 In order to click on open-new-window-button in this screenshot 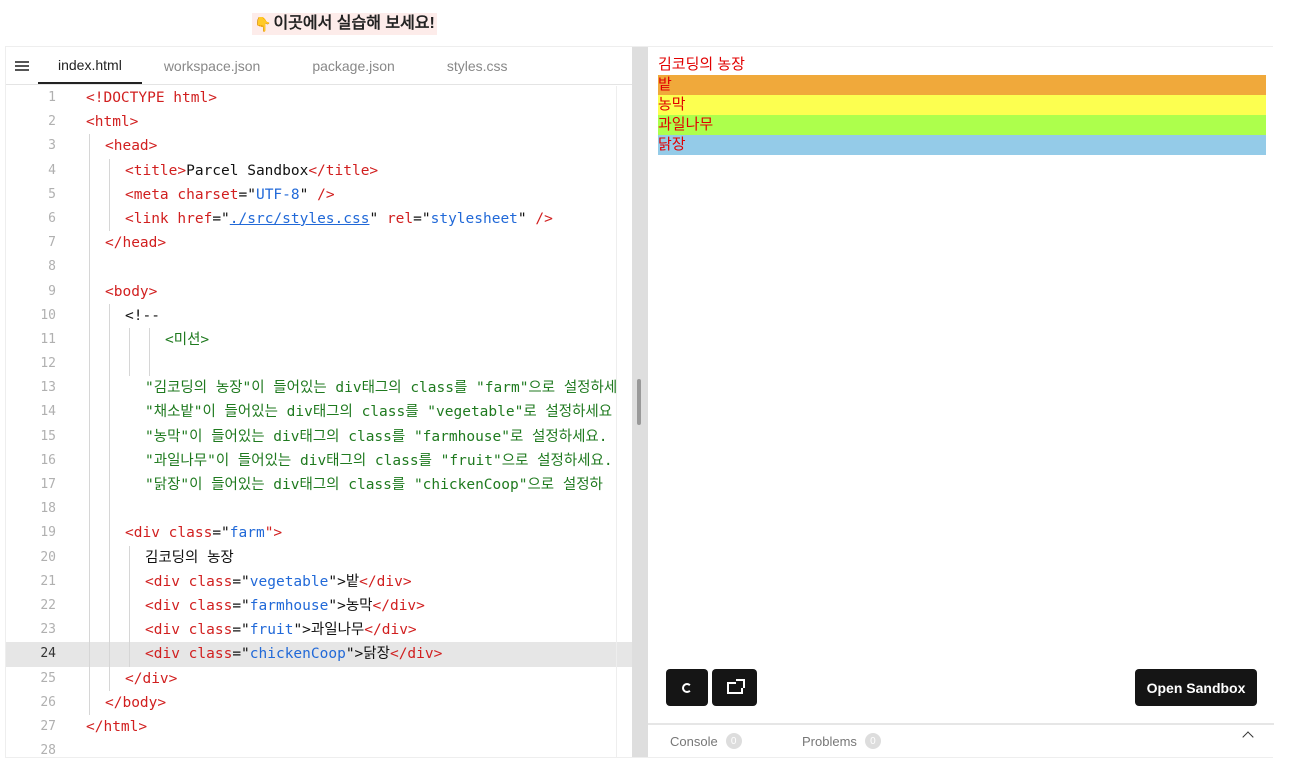, I will do `click(734, 687)`.